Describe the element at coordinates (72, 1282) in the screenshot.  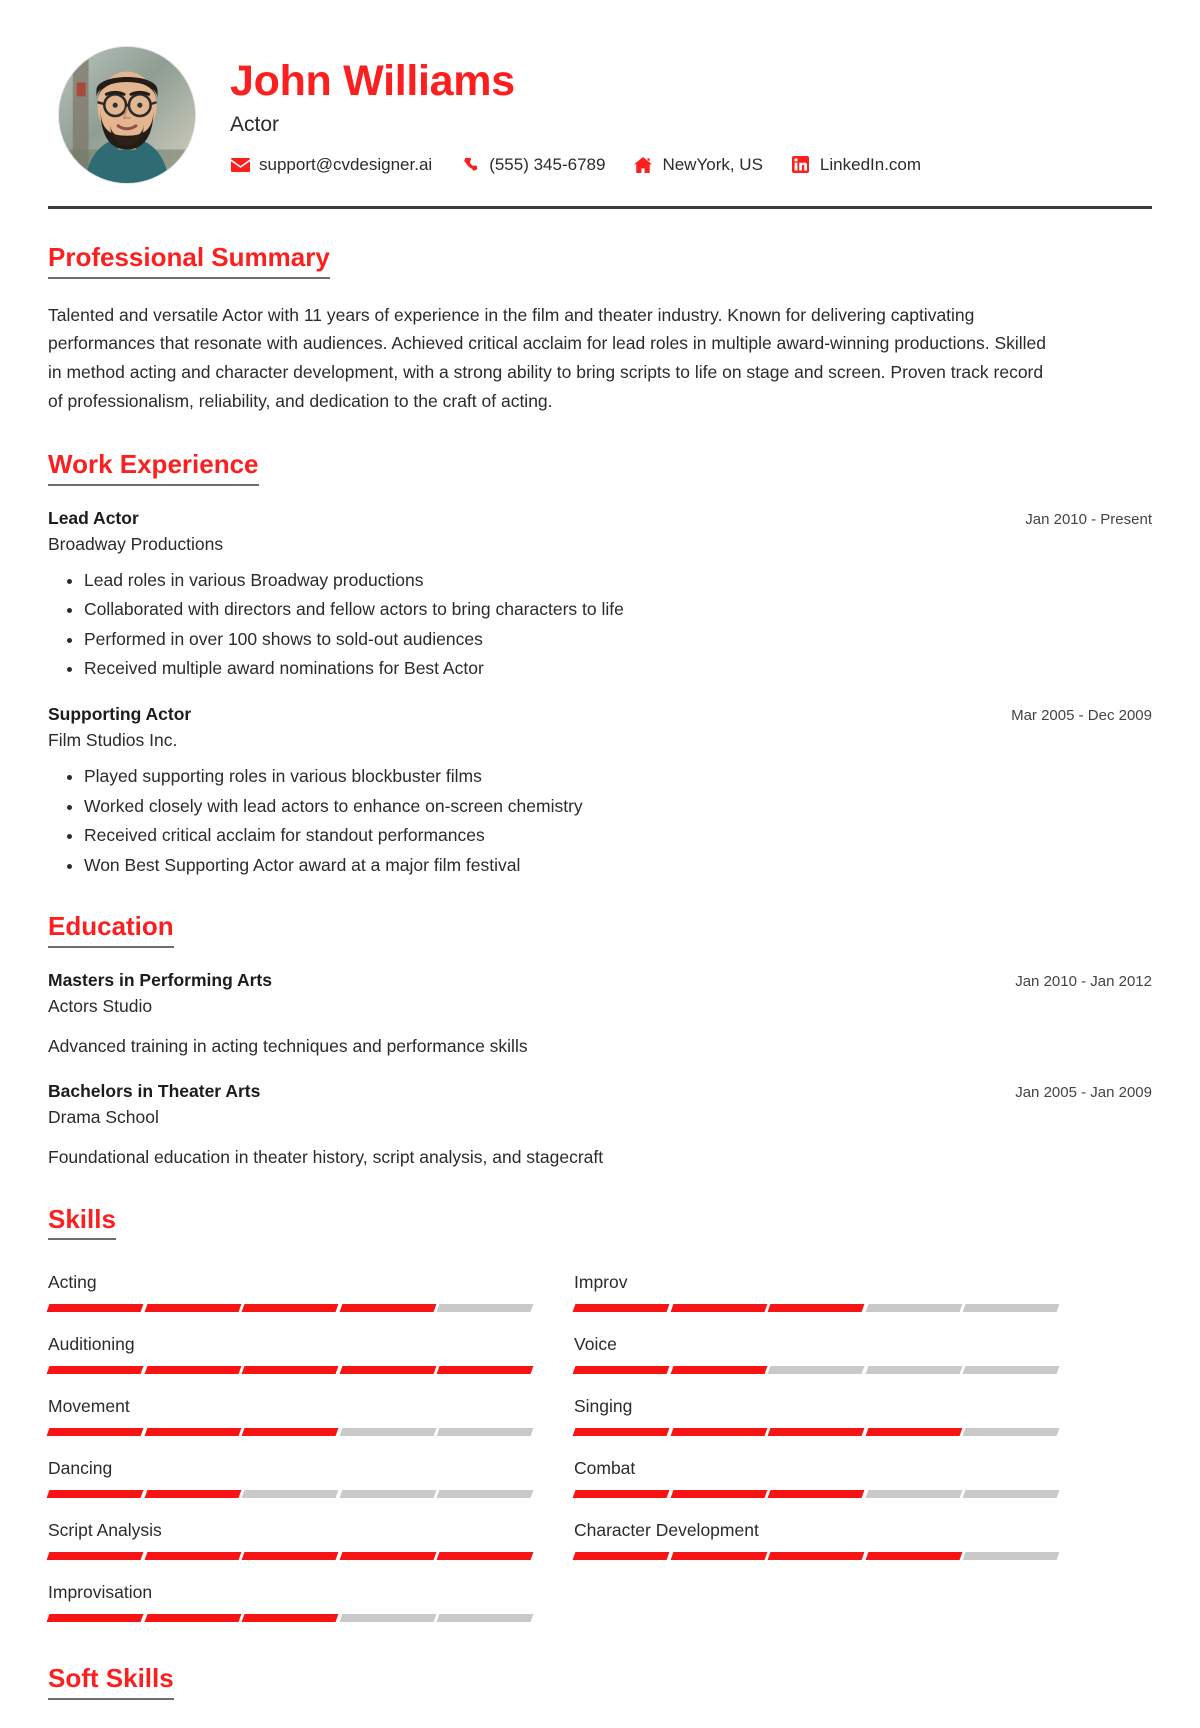
I see `skill-label: Acting` at that location.